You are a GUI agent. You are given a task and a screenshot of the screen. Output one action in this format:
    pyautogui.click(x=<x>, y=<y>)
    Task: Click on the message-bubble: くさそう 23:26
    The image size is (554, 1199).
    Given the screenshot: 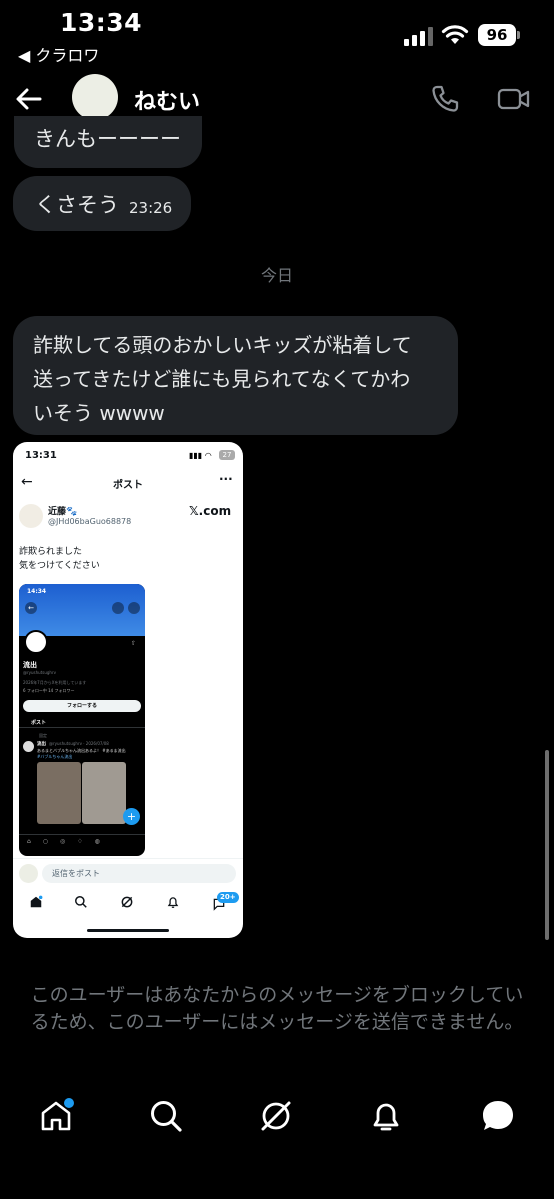 What is the action you would take?
    pyautogui.click(x=102, y=203)
    